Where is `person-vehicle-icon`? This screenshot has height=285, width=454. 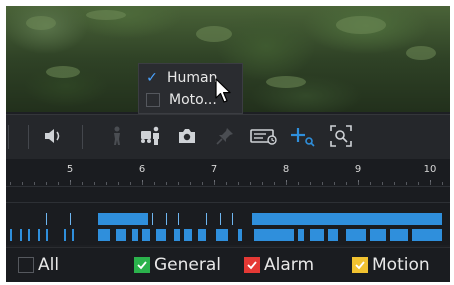
person-vehicle-icon is located at coordinates (151, 136).